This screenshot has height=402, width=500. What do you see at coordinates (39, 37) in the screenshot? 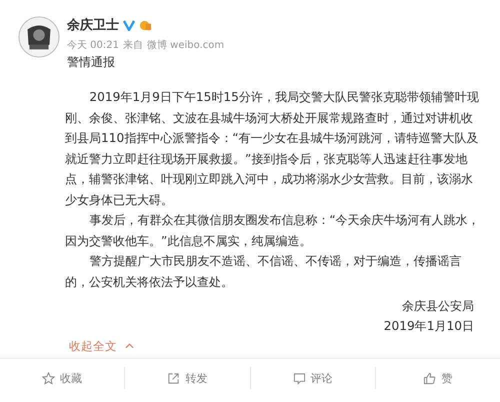
I see `police-emblem-avatar` at bounding box center [39, 37].